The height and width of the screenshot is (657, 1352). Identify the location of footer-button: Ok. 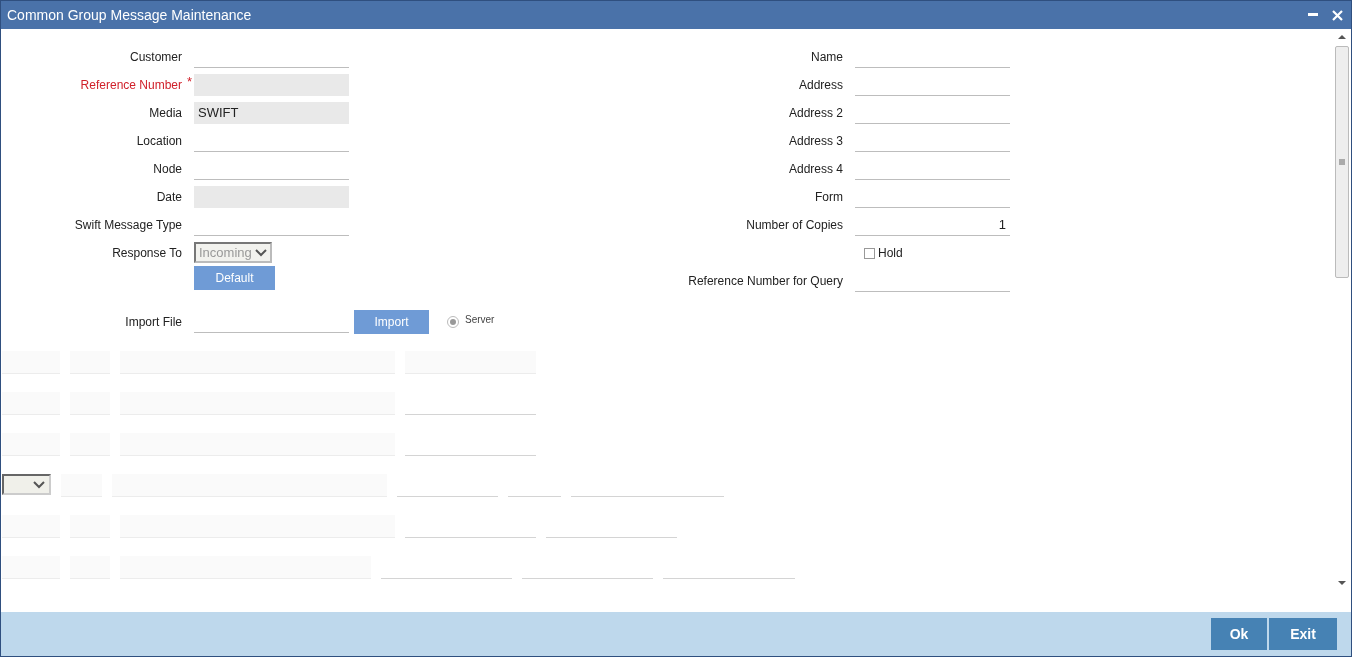
(1239, 634).